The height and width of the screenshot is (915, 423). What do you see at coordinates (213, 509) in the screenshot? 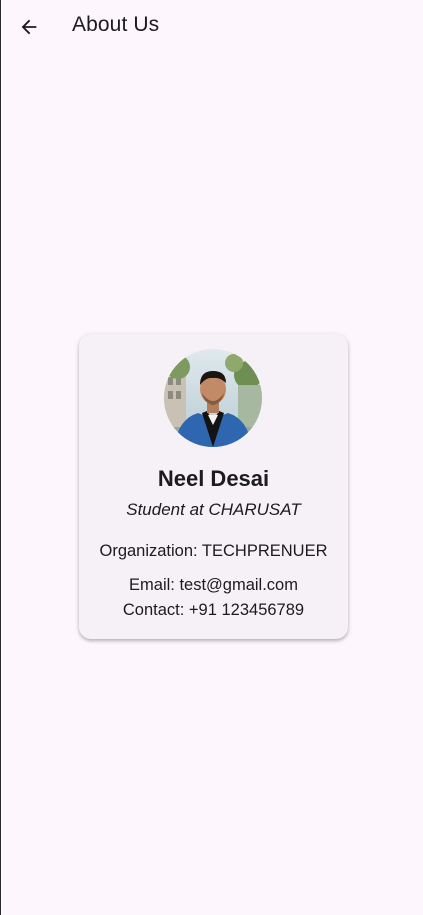
I see `profile-role: Student at CHARUSAT` at bounding box center [213, 509].